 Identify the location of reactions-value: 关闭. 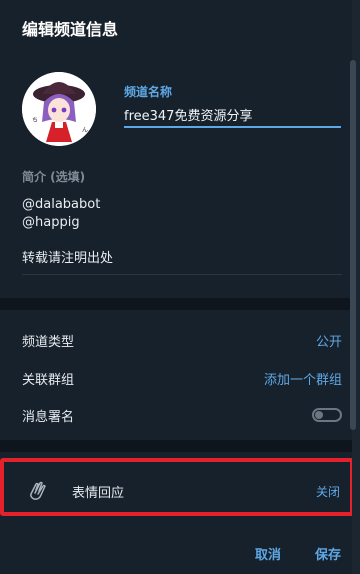
(328, 492).